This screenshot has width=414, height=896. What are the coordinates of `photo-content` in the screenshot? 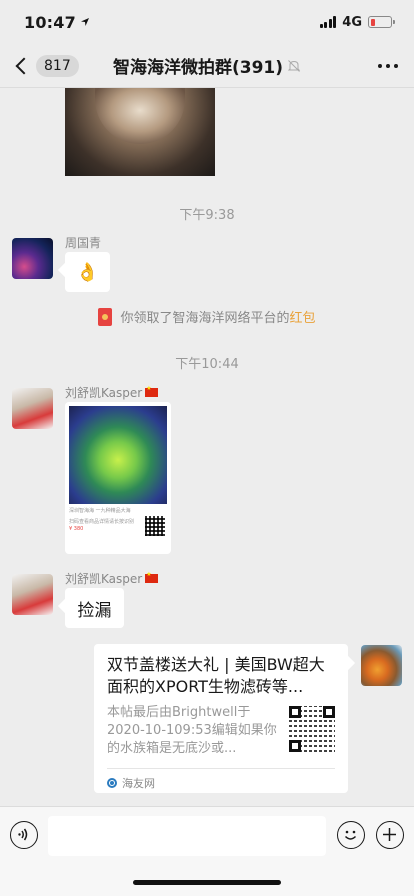 It's located at (140, 116).